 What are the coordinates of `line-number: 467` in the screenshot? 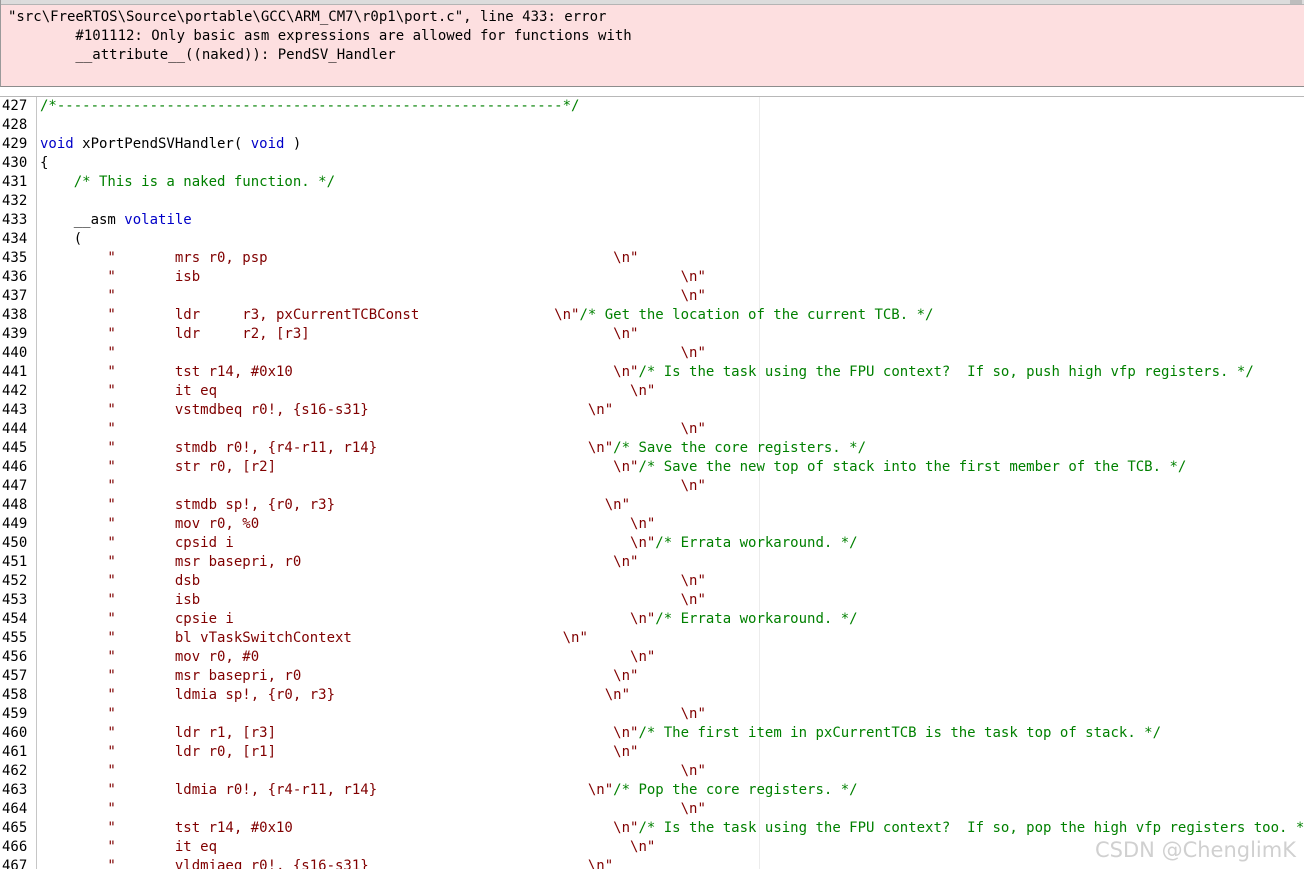 It's located at (15, 863).